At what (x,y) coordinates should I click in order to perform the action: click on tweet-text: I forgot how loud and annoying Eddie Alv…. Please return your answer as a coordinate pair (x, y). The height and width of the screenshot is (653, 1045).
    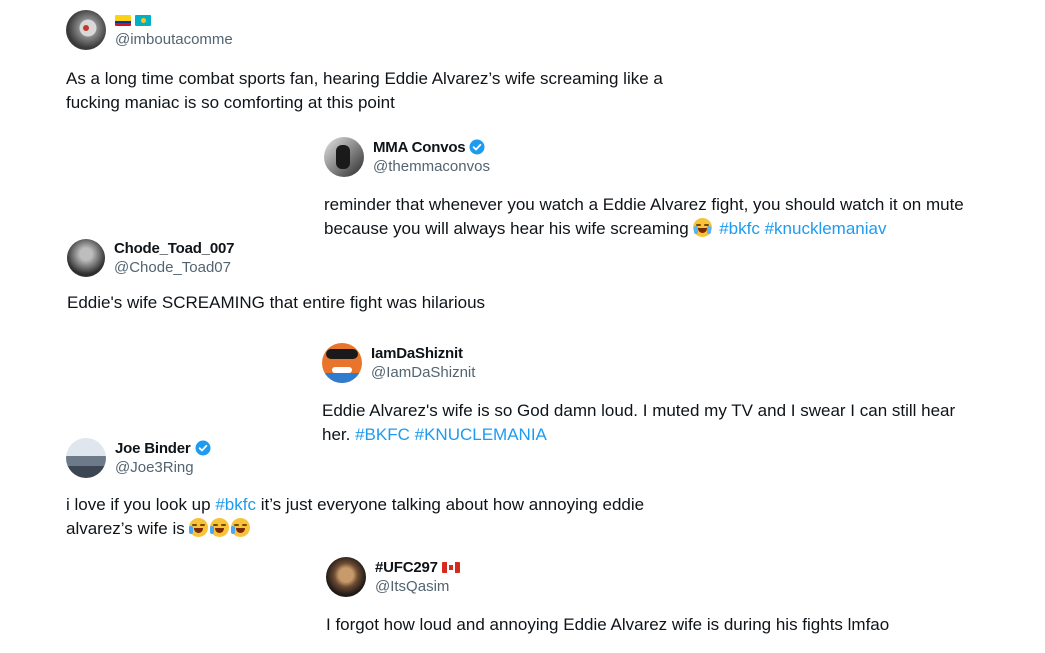
    Looking at the image, I should click on (608, 624).